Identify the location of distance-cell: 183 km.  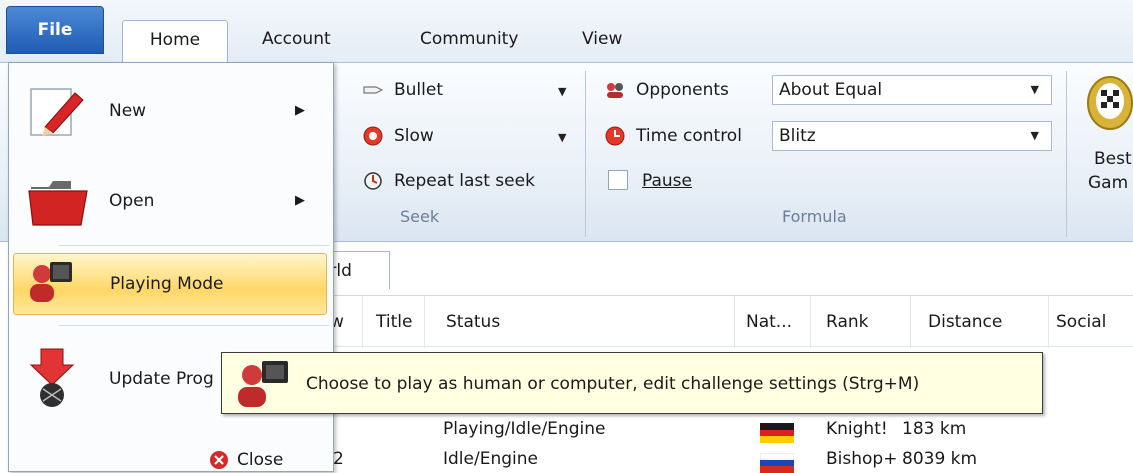
(934, 429).